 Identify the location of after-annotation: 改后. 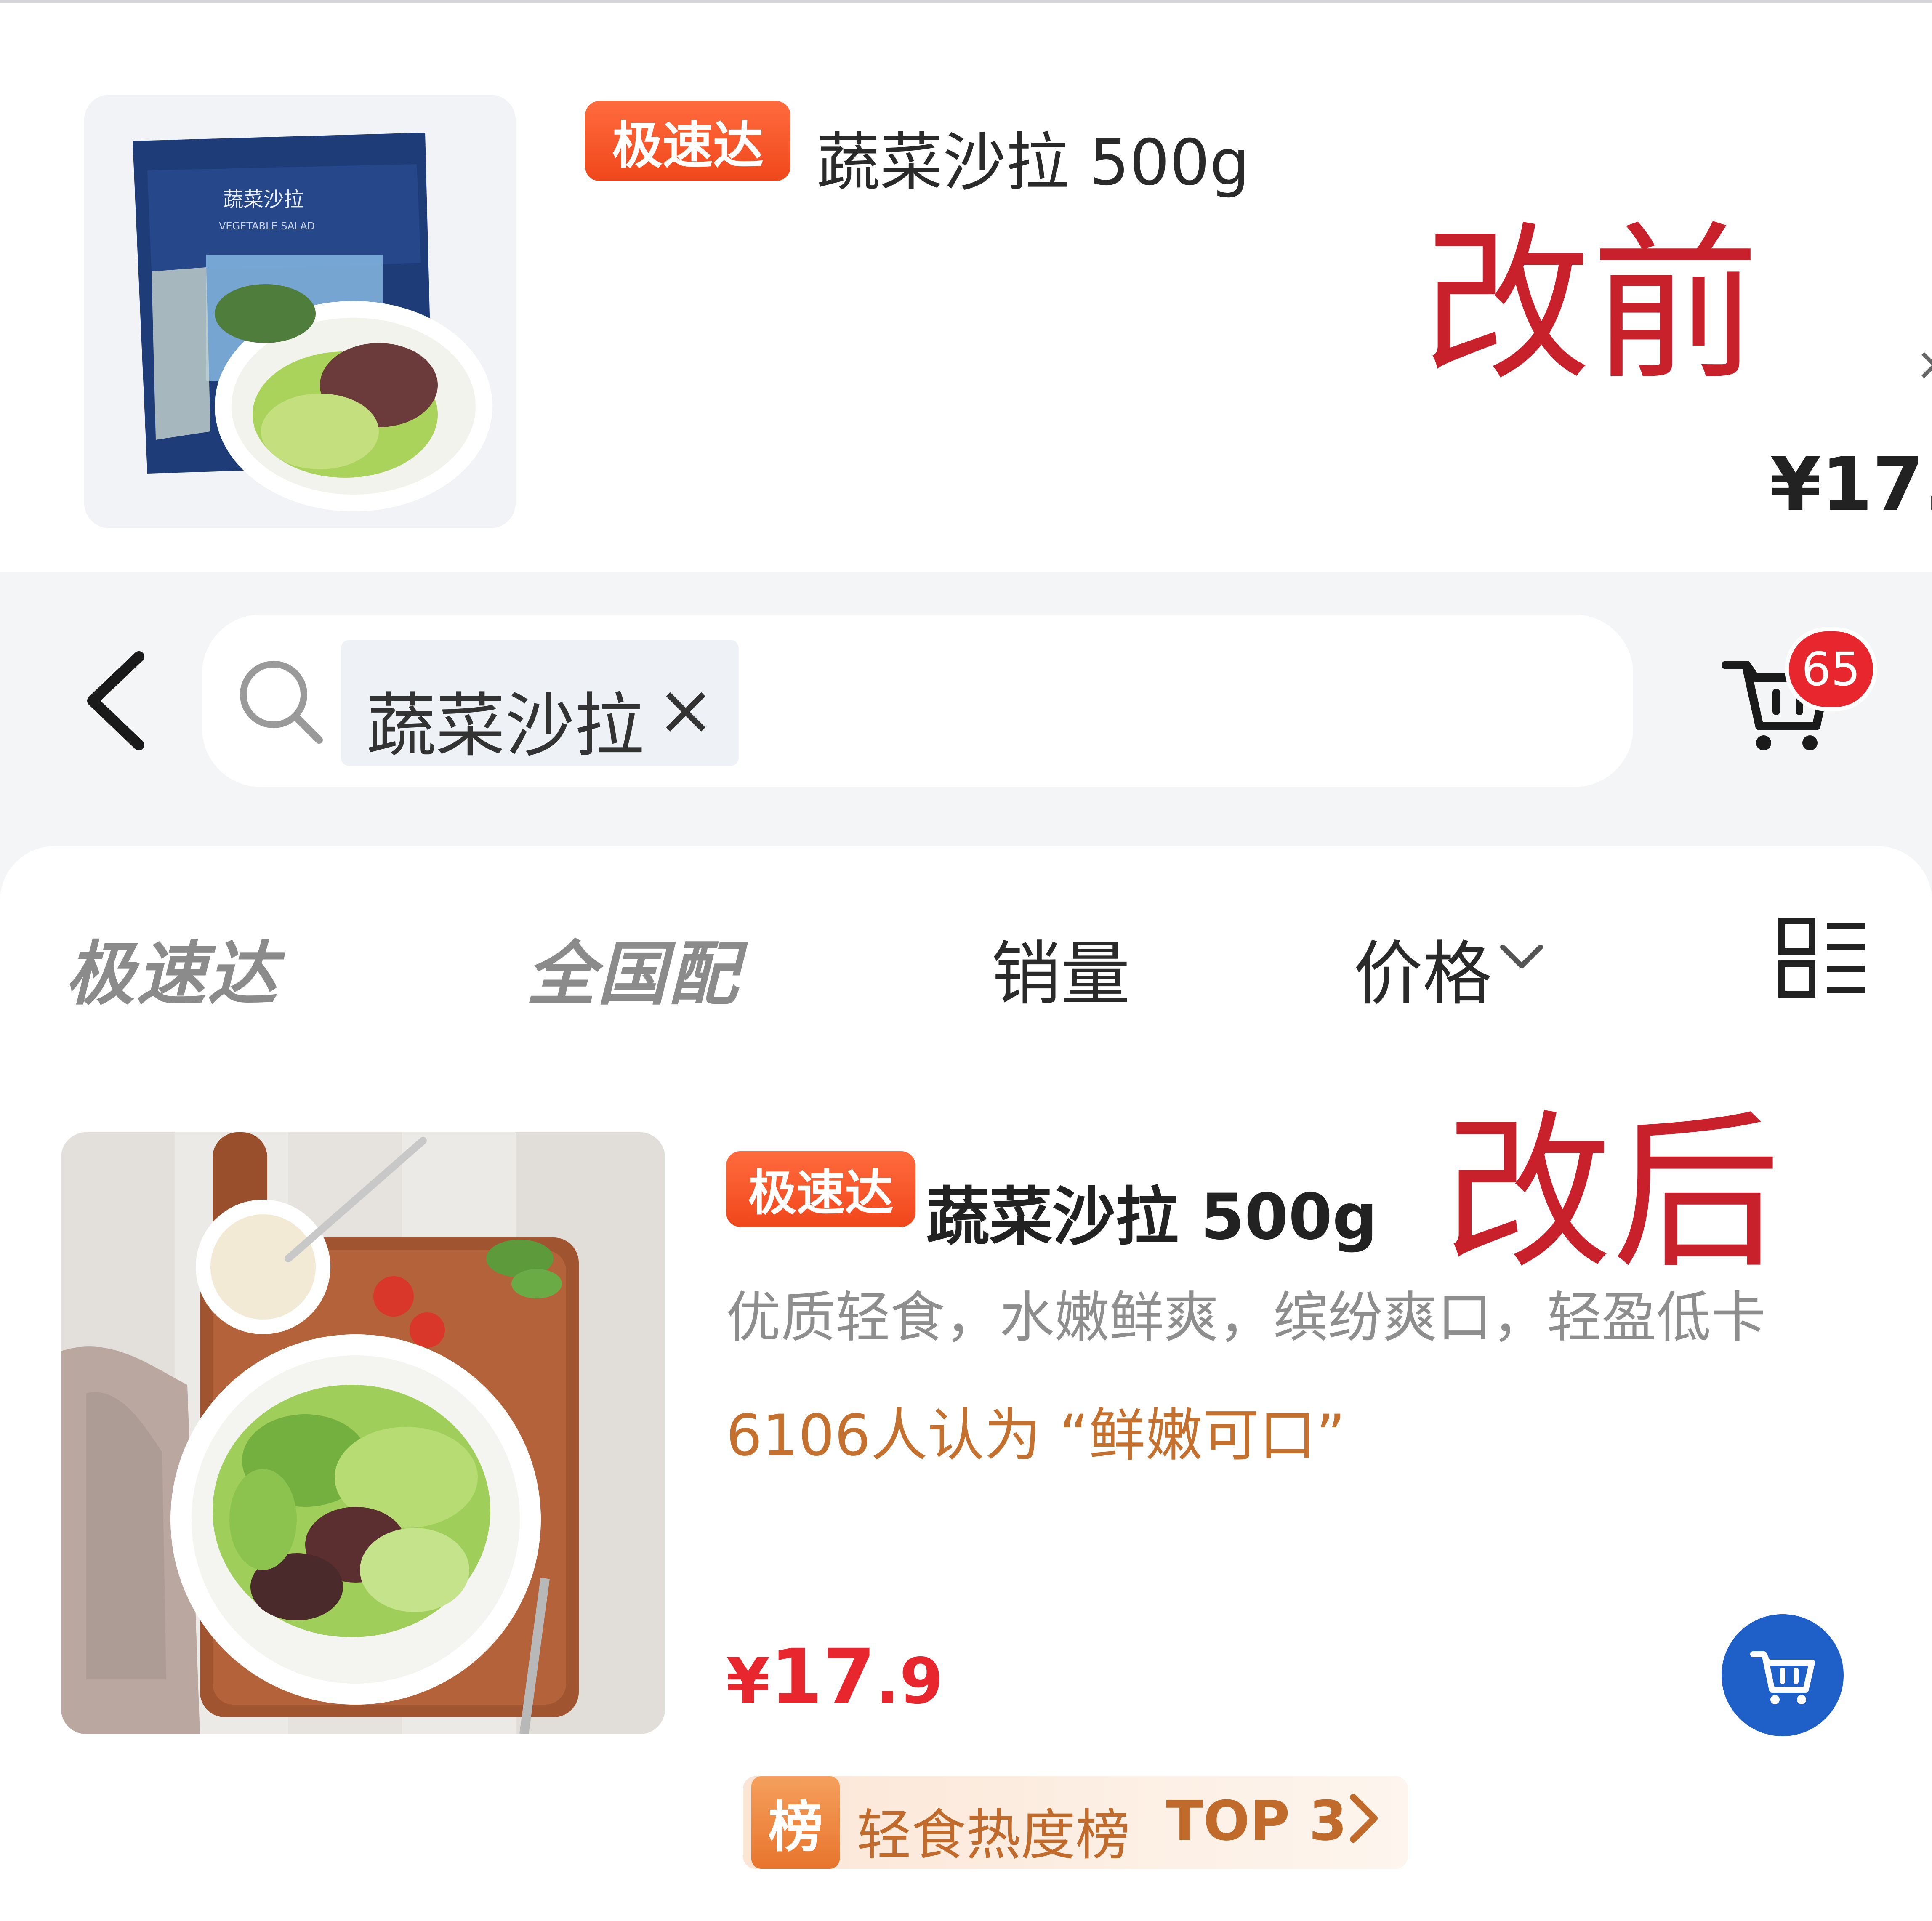
(1612, 1193).